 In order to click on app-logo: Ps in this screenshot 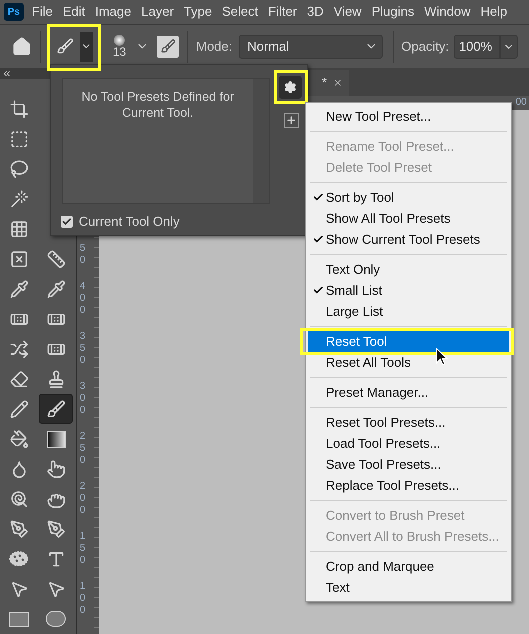, I will do `click(14, 12)`.